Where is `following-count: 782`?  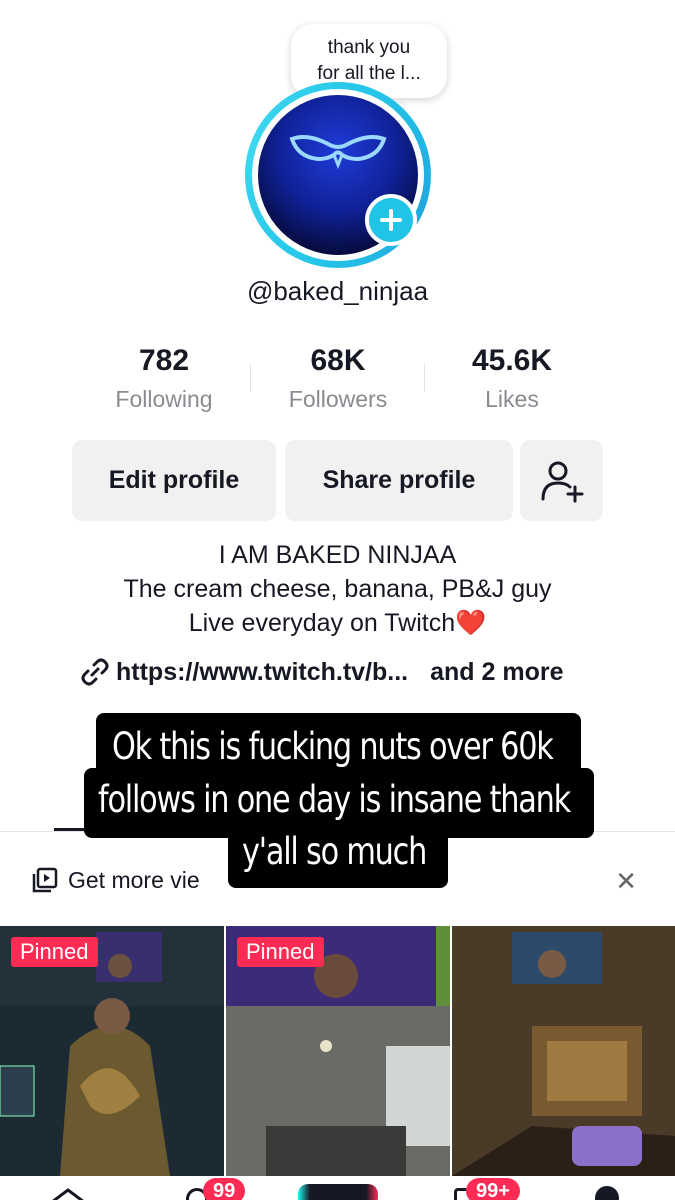
following-count: 782 is located at coordinates (164, 360).